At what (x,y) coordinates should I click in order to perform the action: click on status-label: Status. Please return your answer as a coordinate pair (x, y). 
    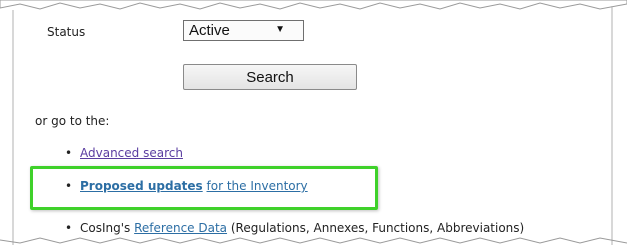
    Looking at the image, I should click on (66, 32).